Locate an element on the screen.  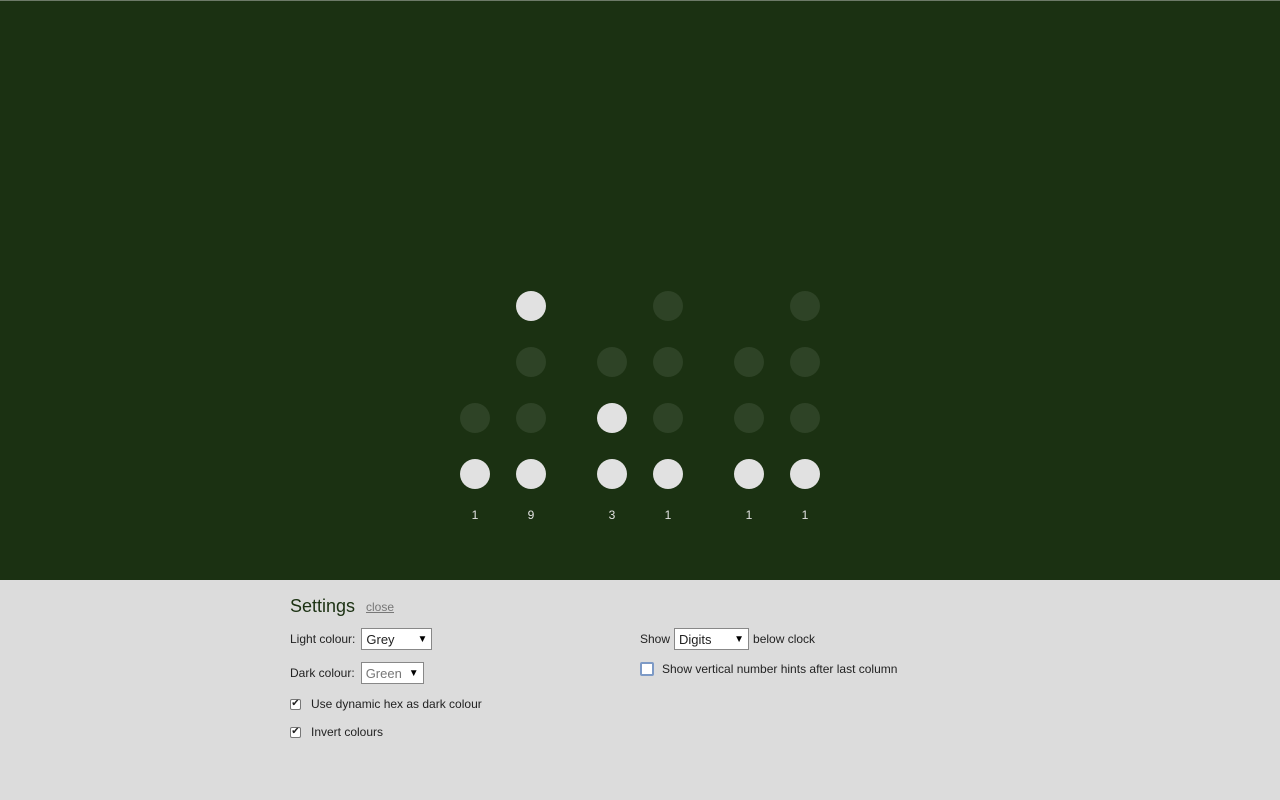
settings-title: Settings is located at coordinates (323, 606).